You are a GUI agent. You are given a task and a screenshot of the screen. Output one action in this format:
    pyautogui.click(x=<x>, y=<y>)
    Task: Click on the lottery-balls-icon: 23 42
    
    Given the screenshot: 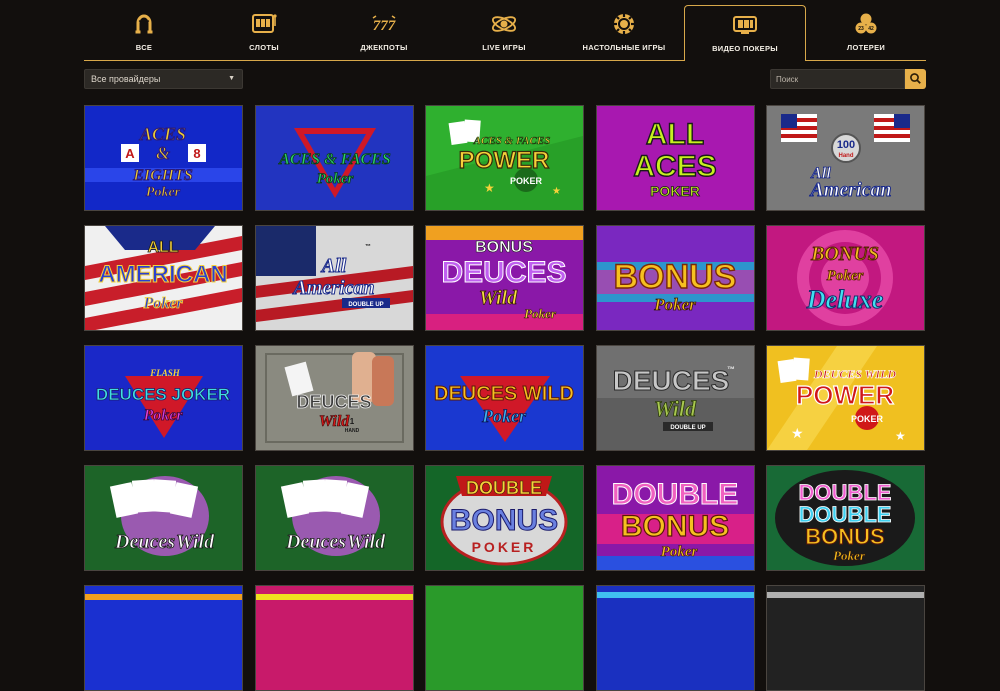 What is the action you would take?
    pyautogui.click(x=866, y=23)
    